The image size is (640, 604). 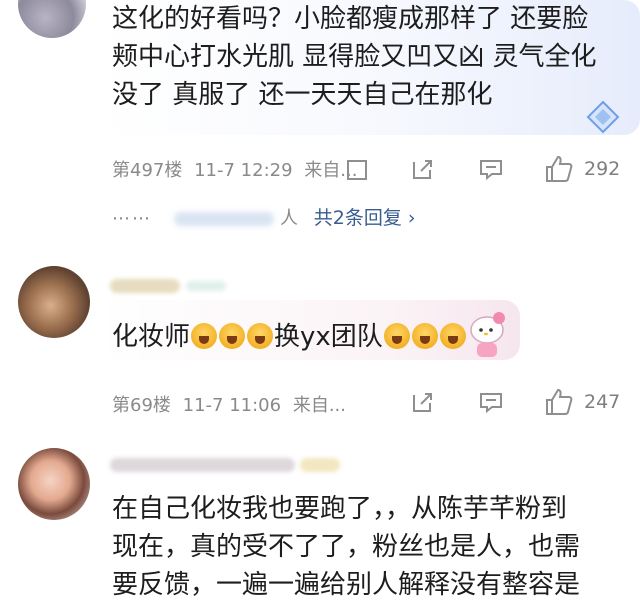 I want to click on comment-line: 要反馈，一遍一遍给别人解释没有整容是, so click(x=346, y=585).